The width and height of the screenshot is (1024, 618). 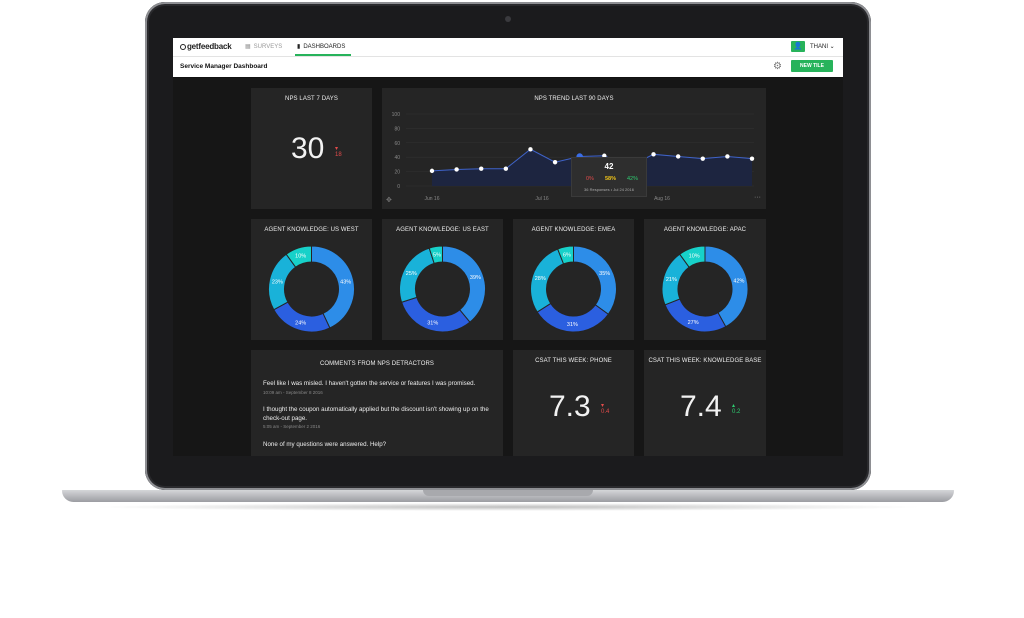 What do you see at coordinates (292, 426) in the screenshot?
I see `comment-time: 5:05 am - September 2 2016` at bounding box center [292, 426].